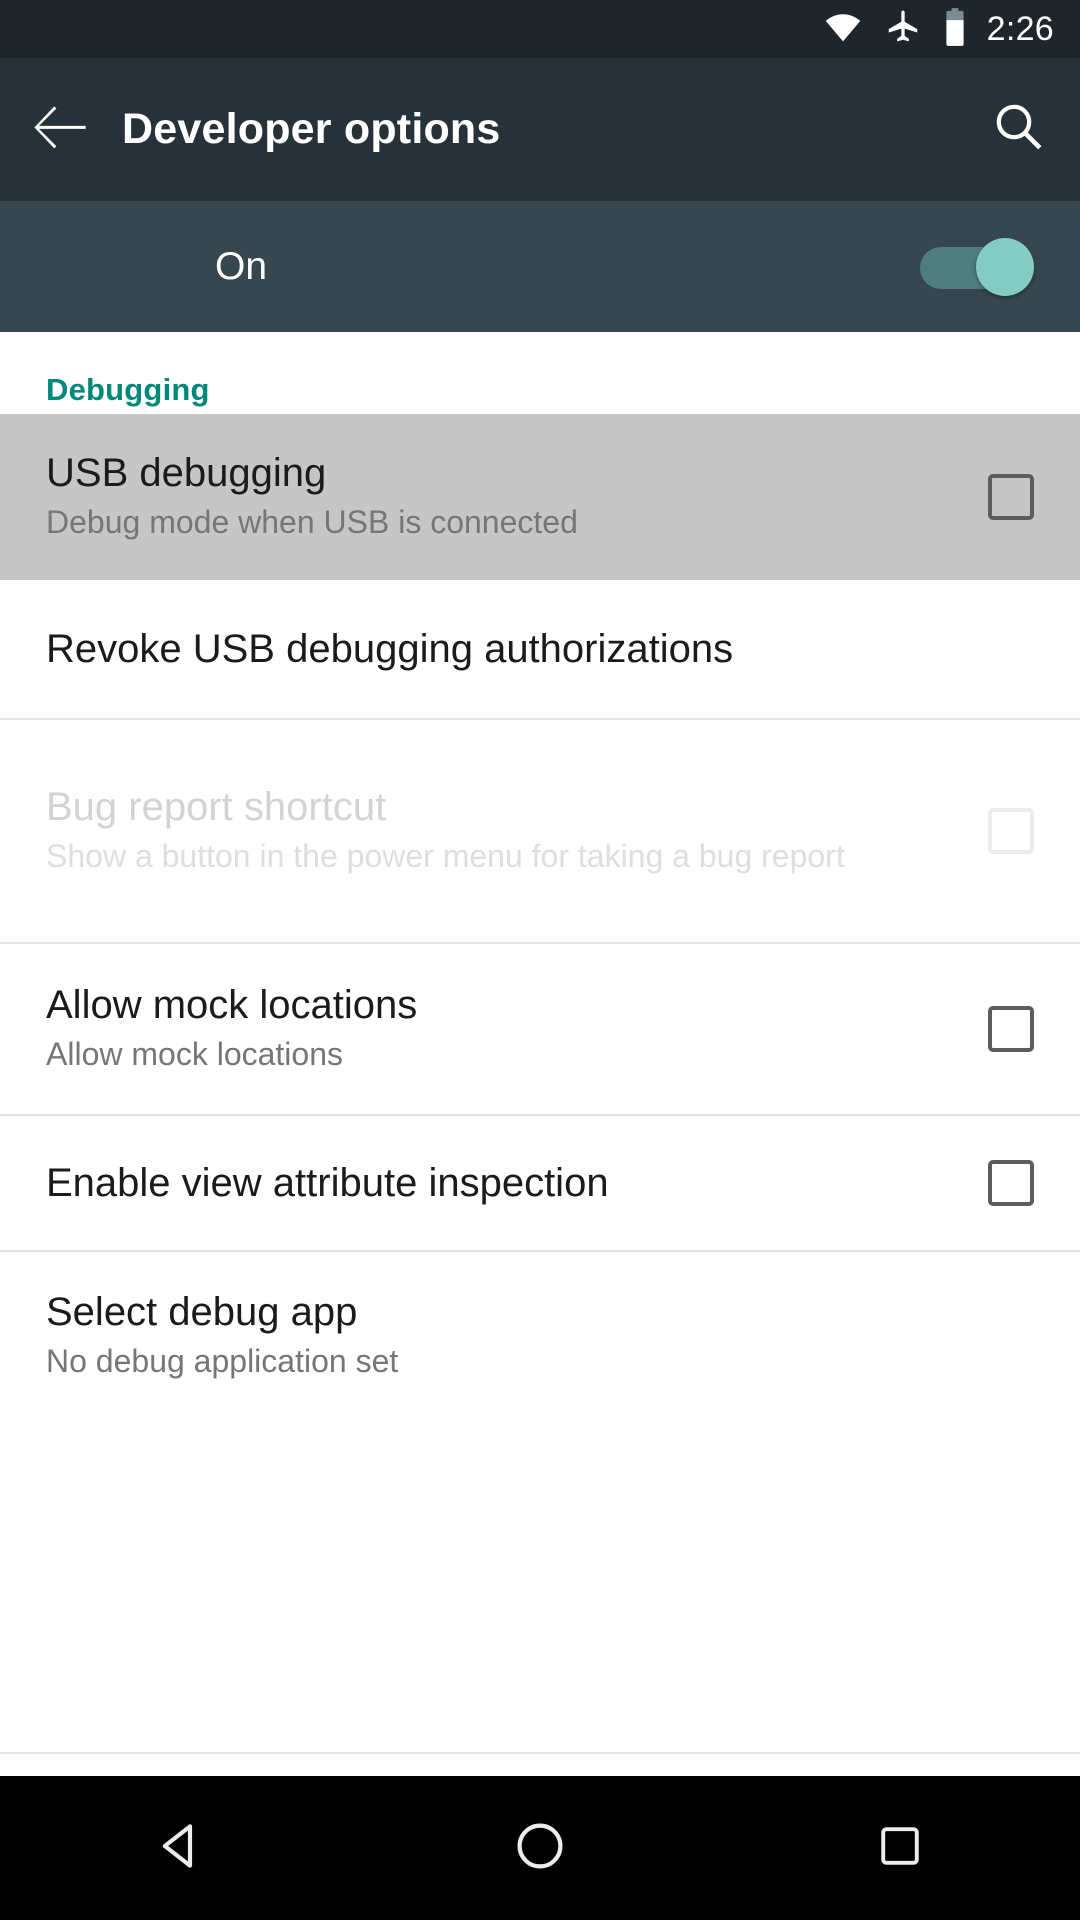 This screenshot has width=1080, height=1920. Describe the element at coordinates (1011, 1029) in the screenshot. I see `allow-mock-locations-checkbox` at that location.